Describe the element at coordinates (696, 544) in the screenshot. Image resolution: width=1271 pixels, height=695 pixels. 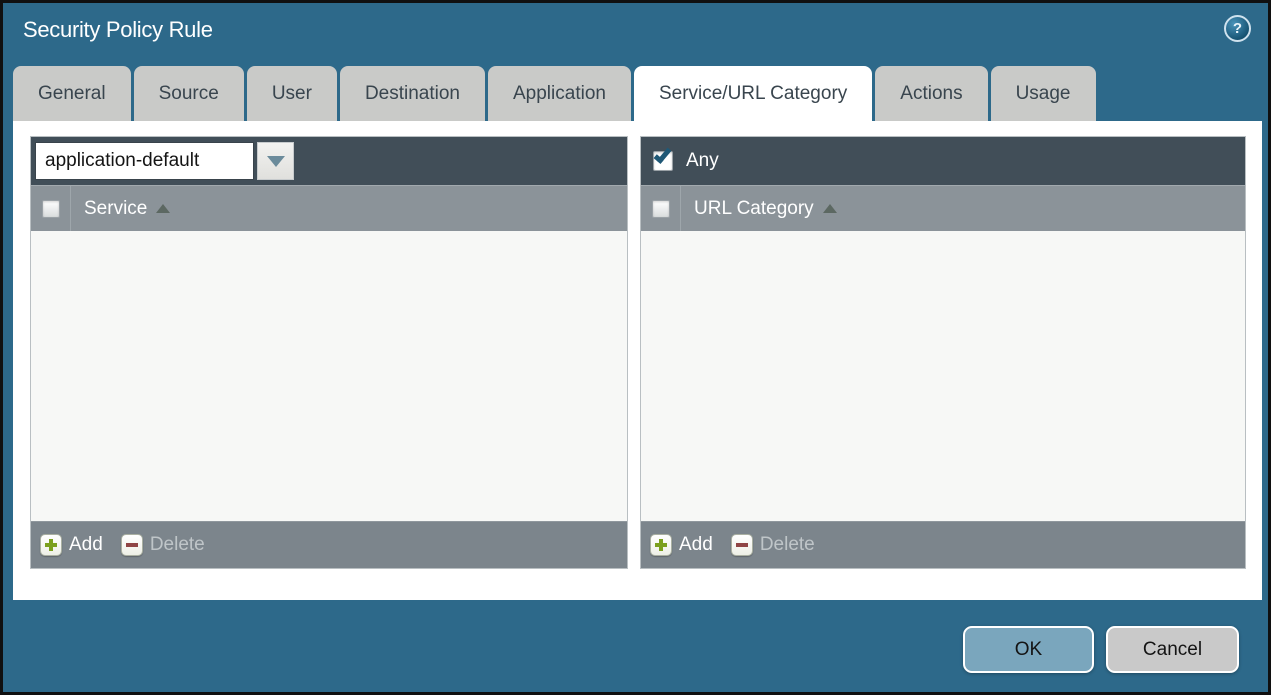
I see `add-url-category-label: Add` at that location.